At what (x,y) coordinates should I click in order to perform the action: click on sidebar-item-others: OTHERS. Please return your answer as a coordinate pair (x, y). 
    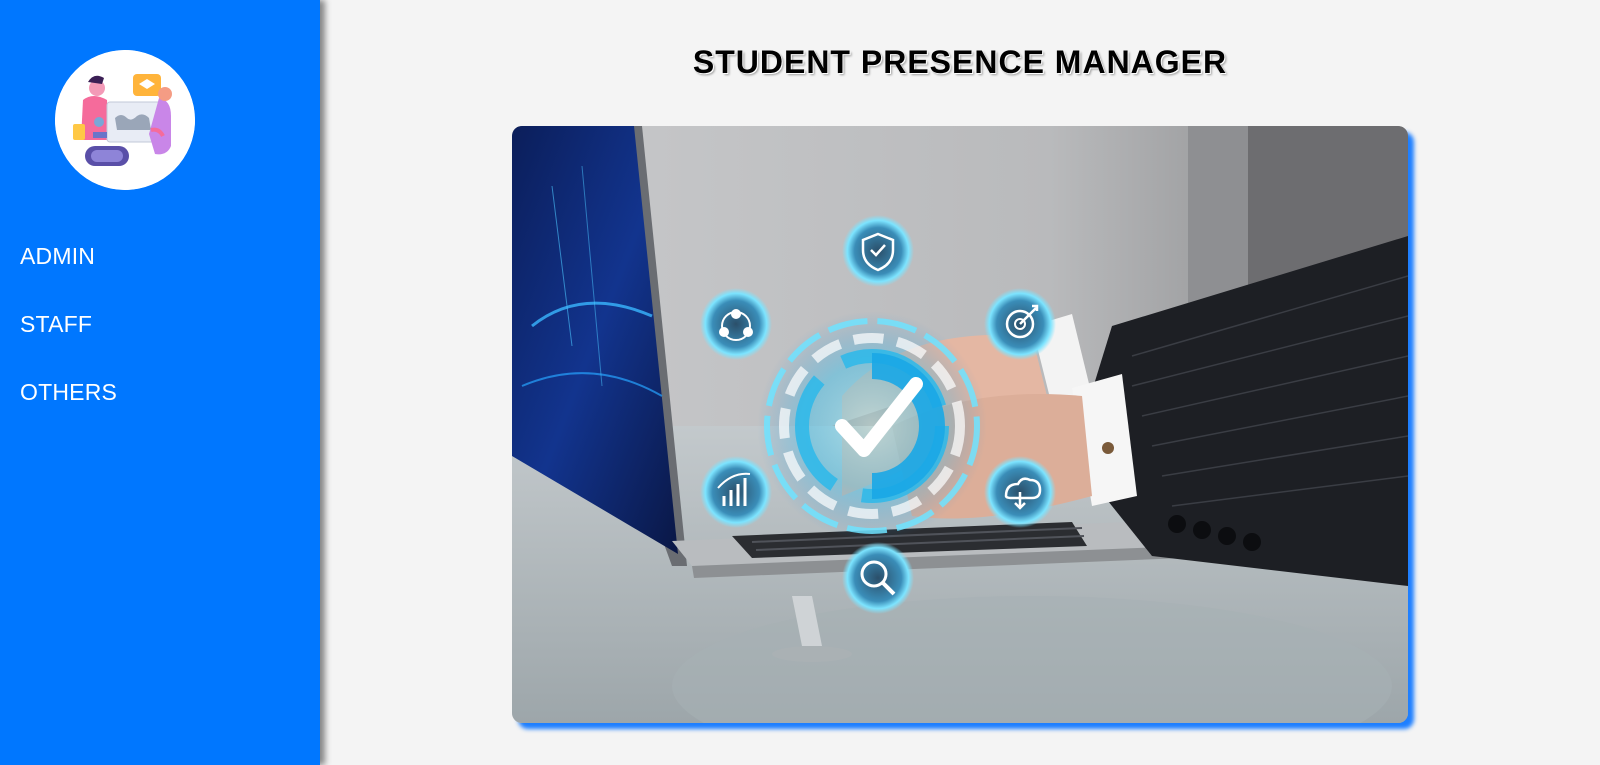
    Looking at the image, I should click on (68, 403).